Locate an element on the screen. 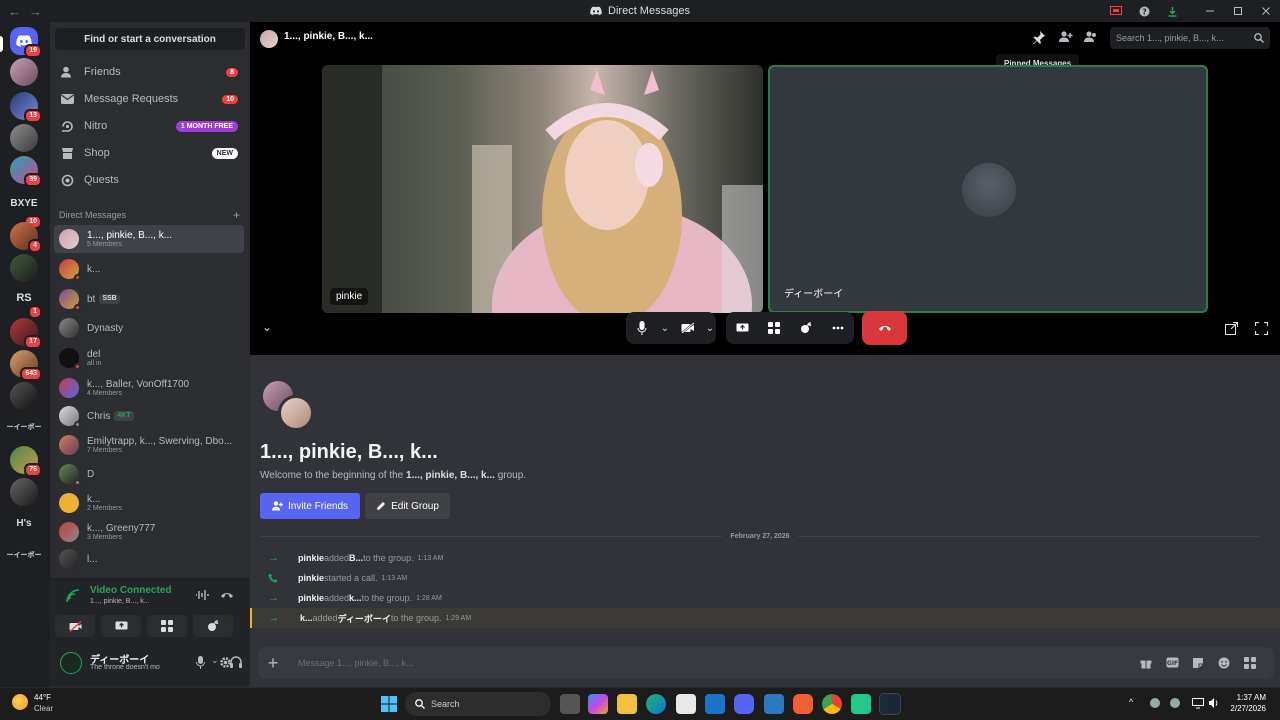 Image resolution: width=1280 pixels, height=720 pixels. dm-item: k..., Greeny777 3 Members is located at coordinates (149, 532).